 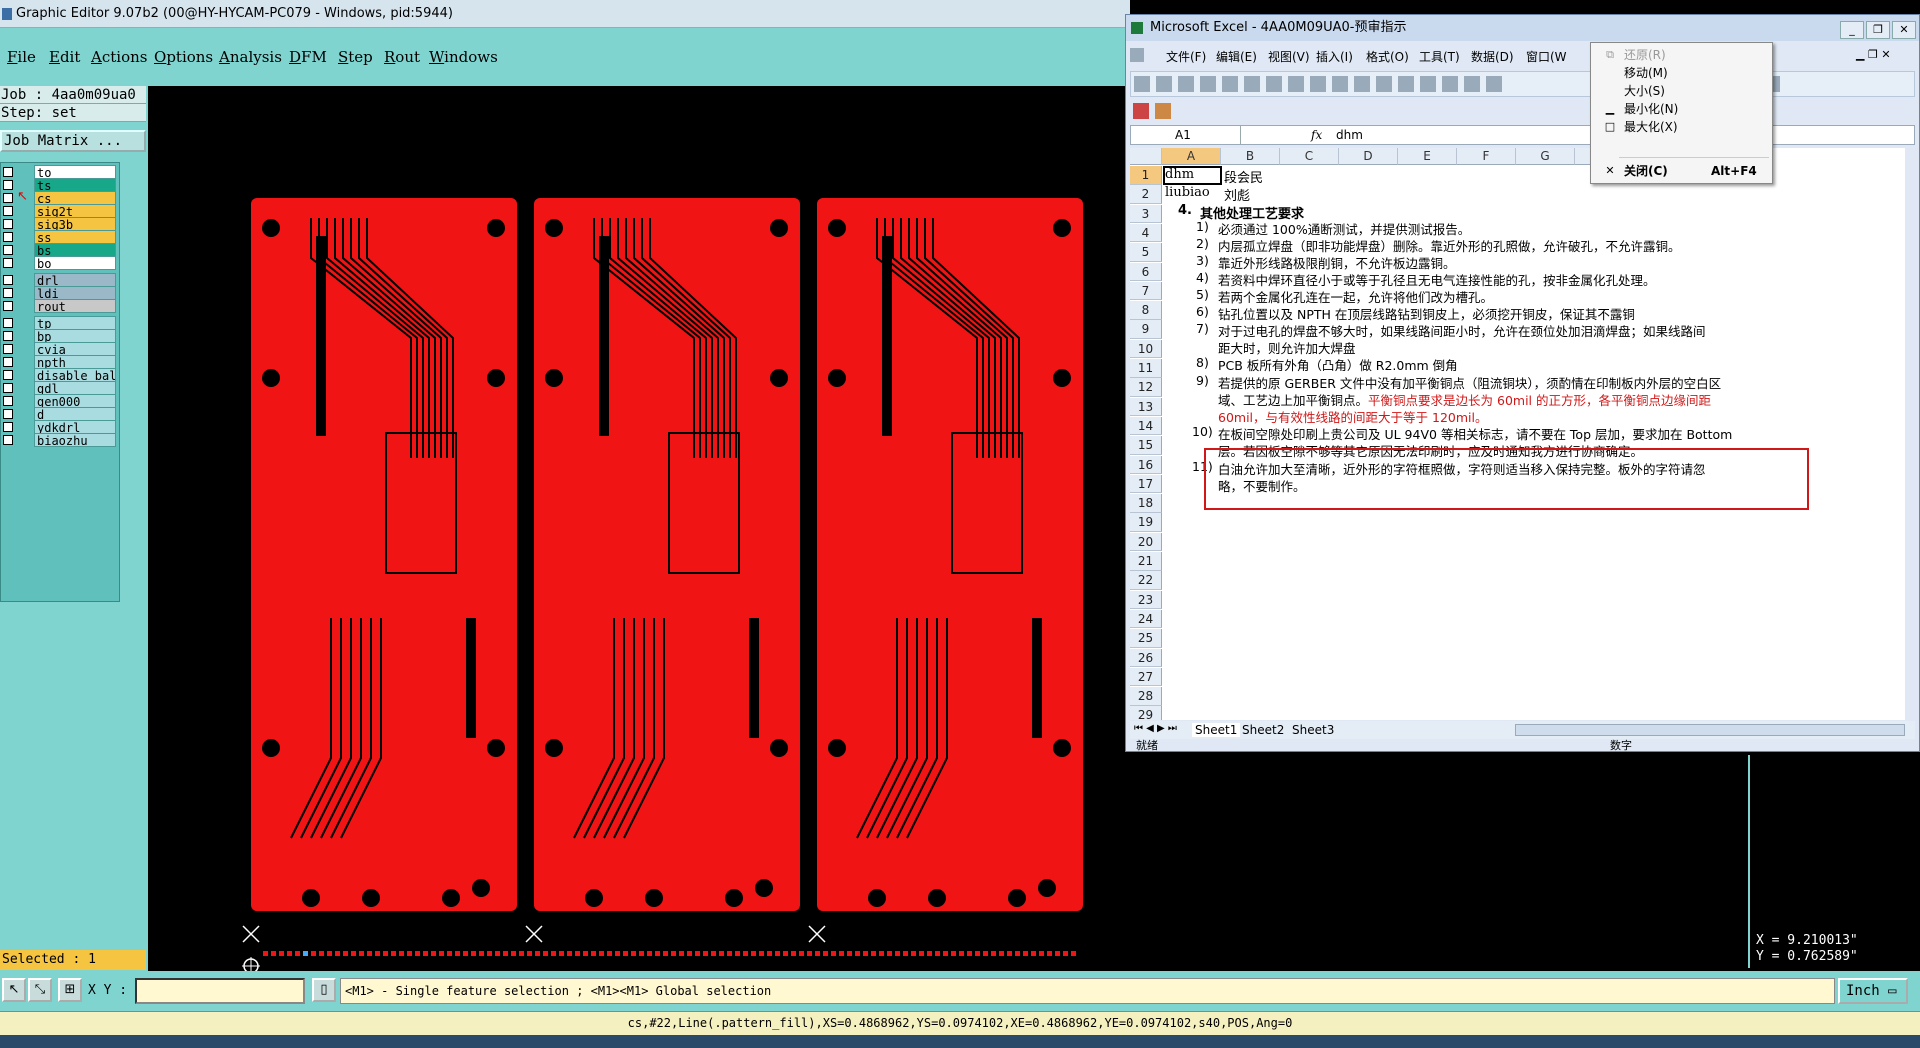 I want to click on tab-scroll-icon: ⏮ ◀ ▶ ⏭, so click(x=1155, y=728).